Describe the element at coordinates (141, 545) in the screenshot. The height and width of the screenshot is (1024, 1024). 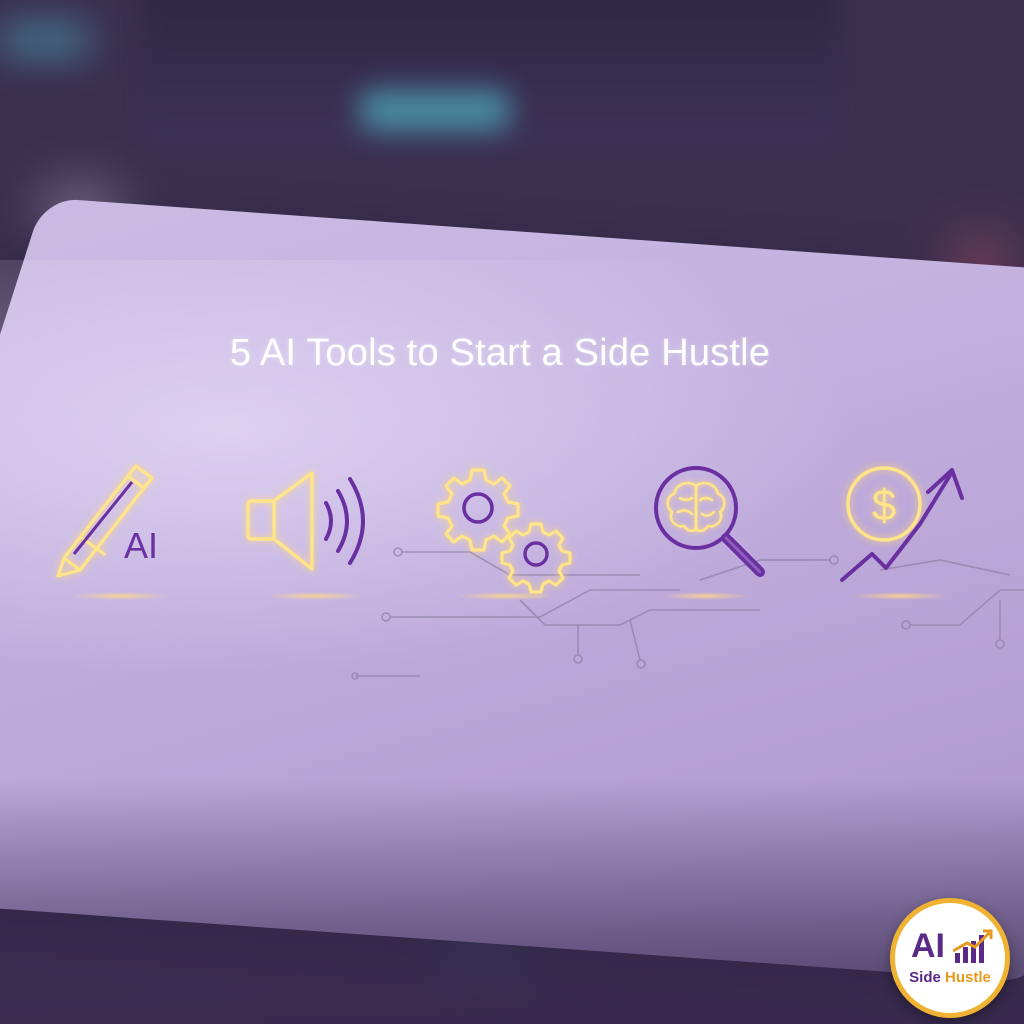
I see `pencil-ai-label: AI` at that location.